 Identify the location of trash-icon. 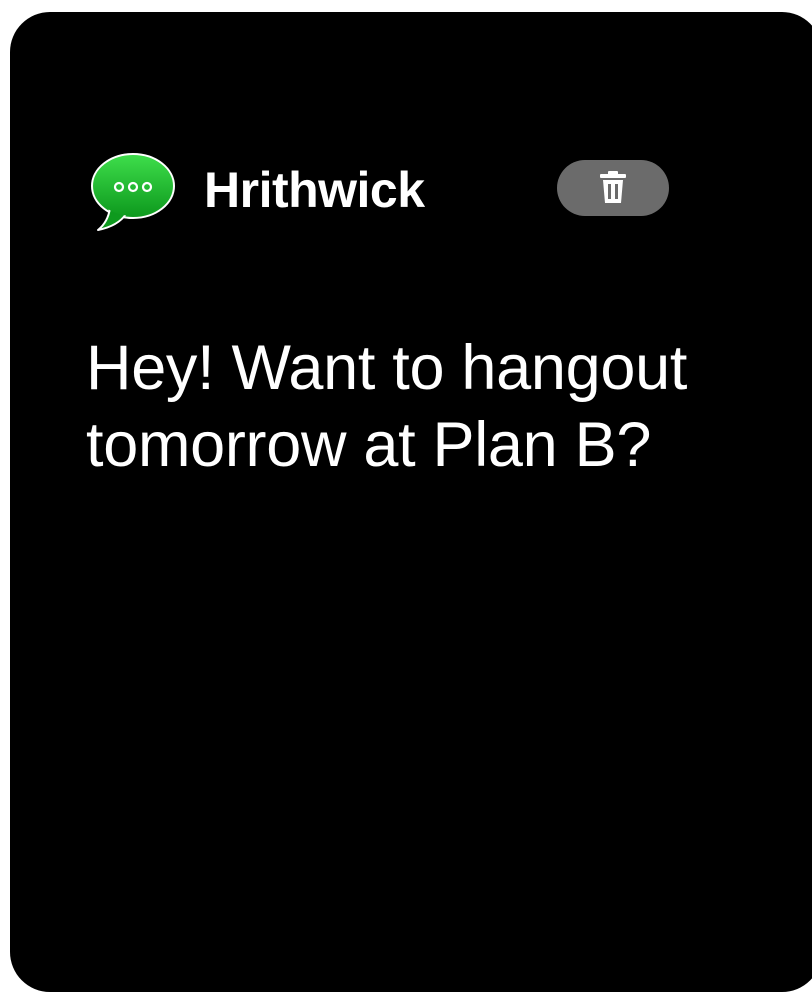
(613, 187).